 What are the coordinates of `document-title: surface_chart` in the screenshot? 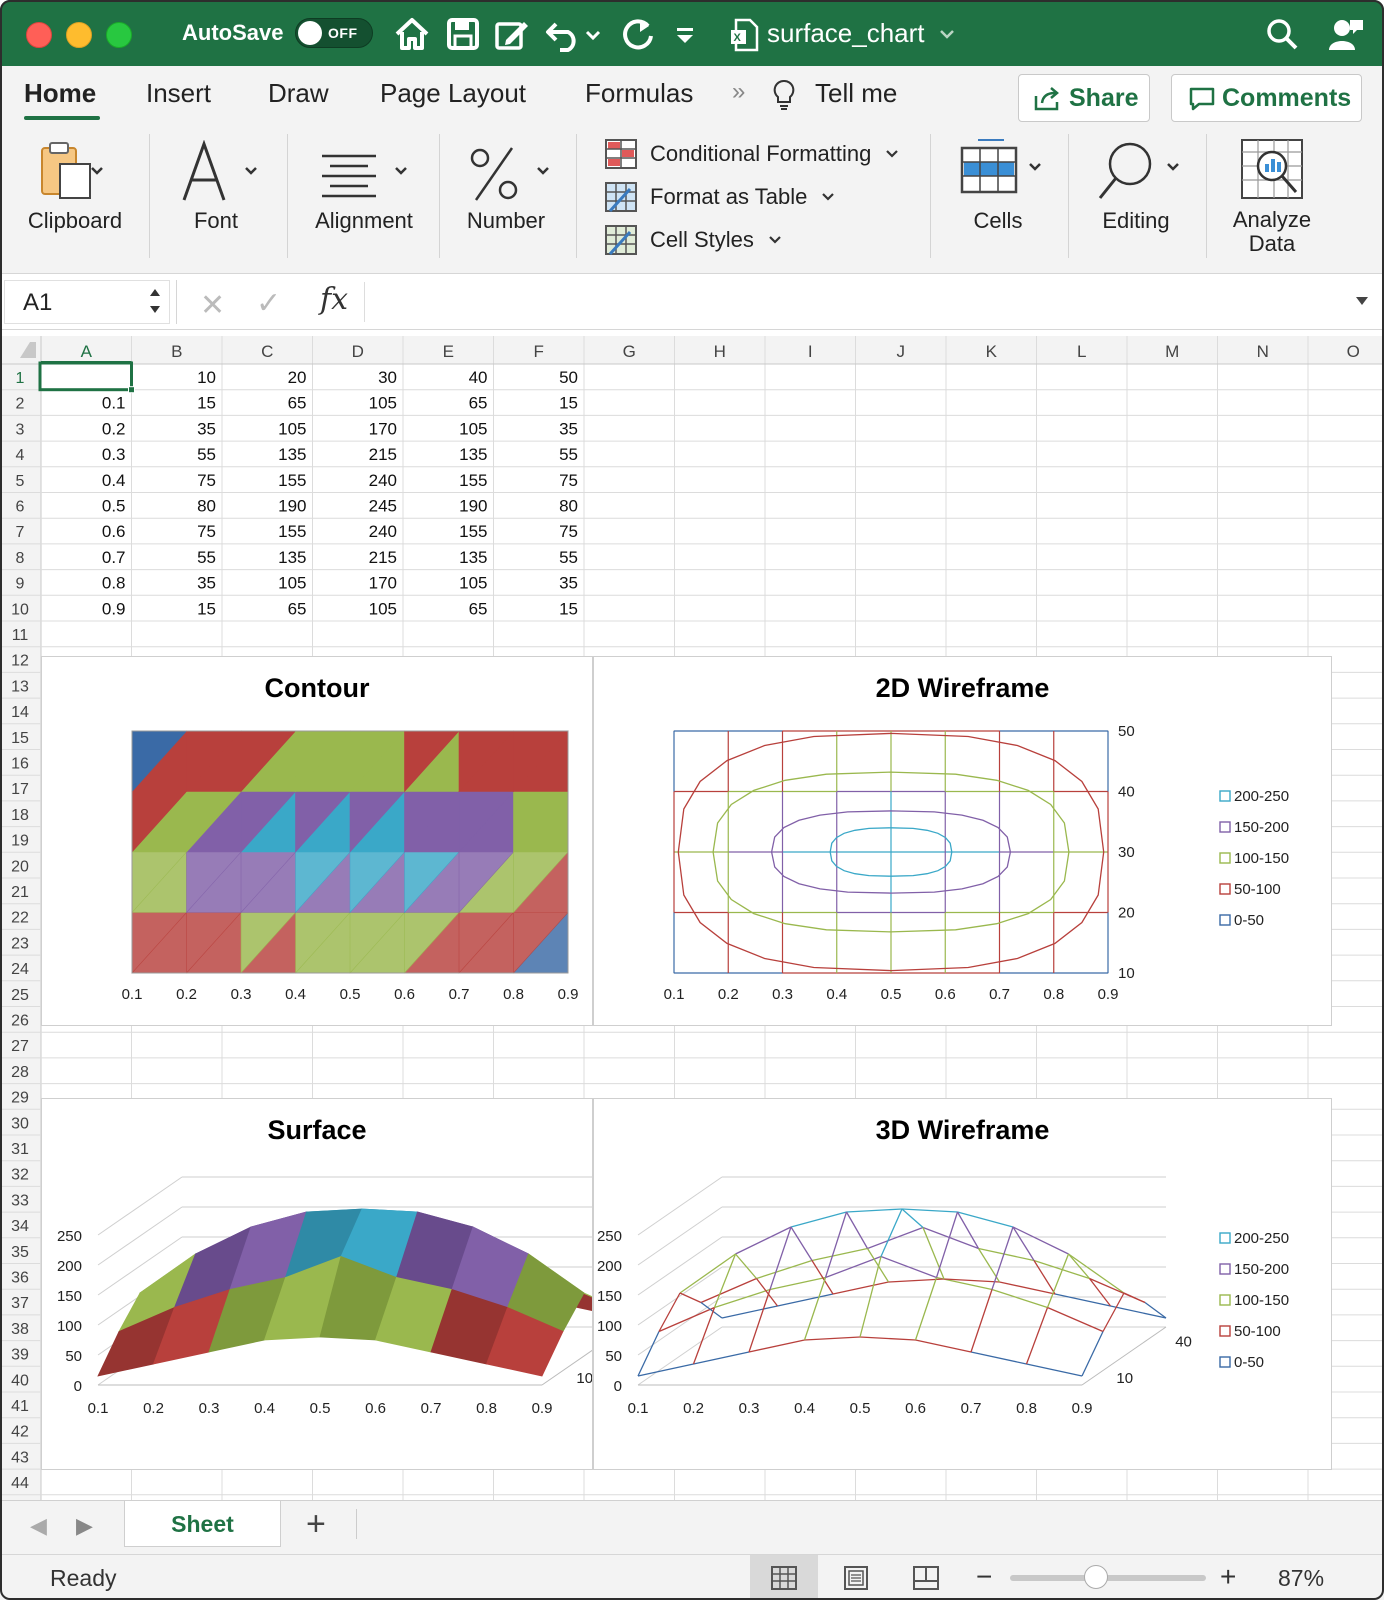 It's located at (846, 33).